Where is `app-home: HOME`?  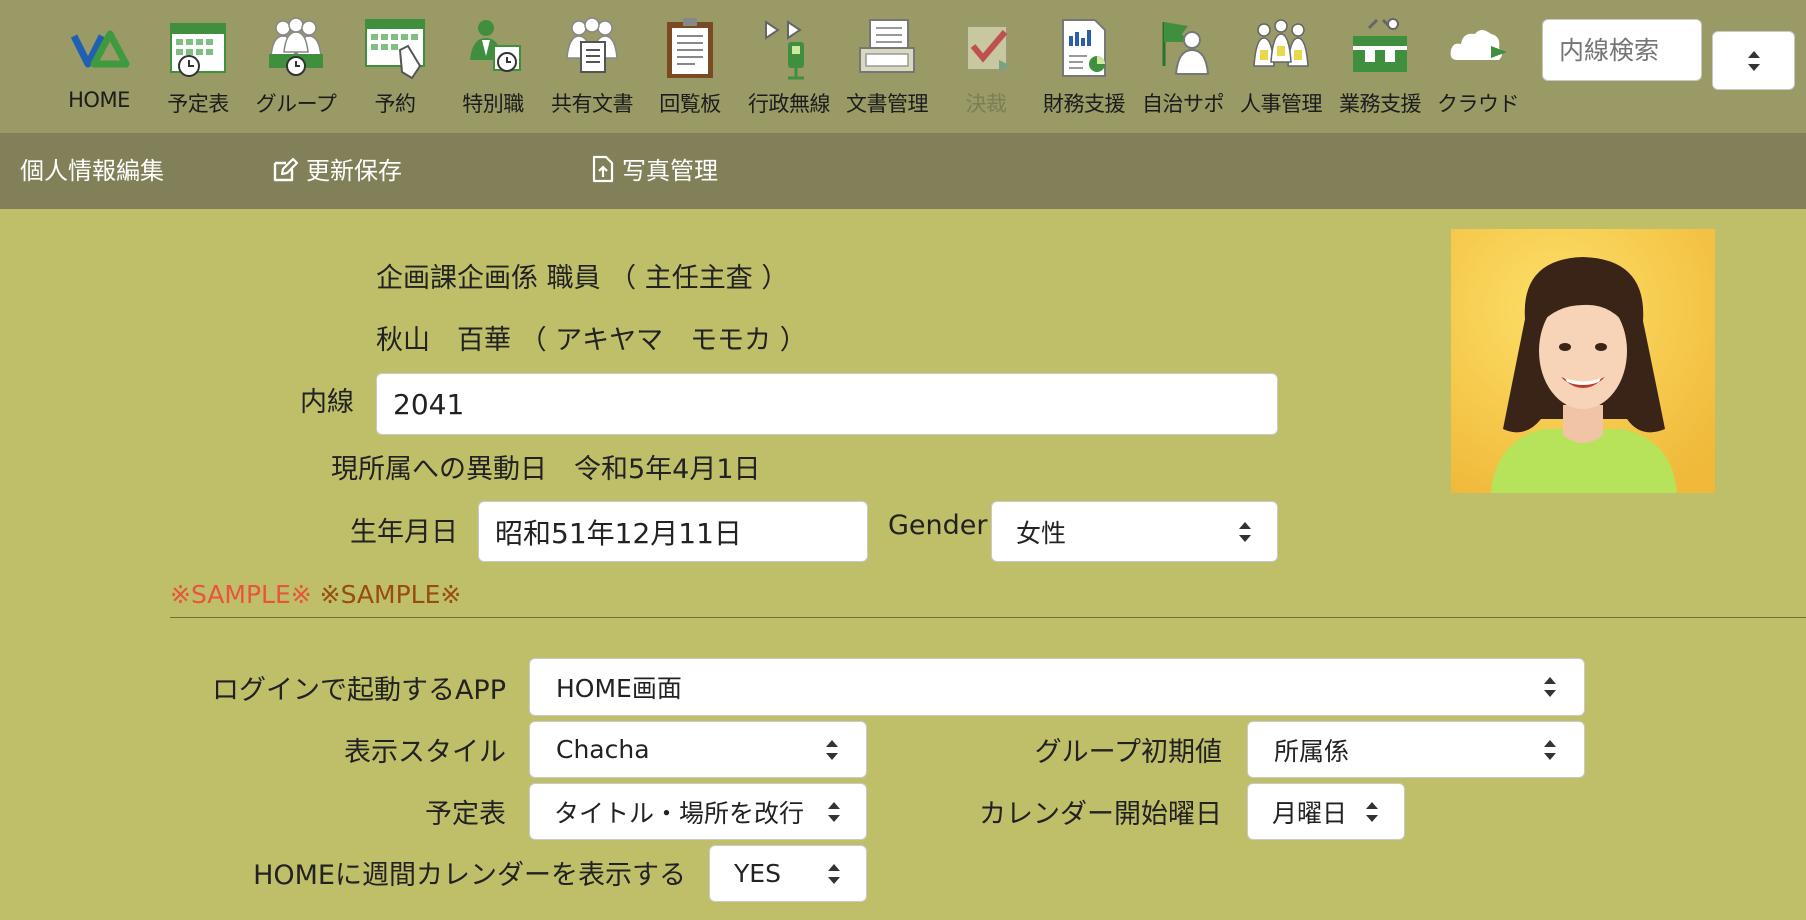 app-home: HOME is located at coordinates (99, 71).